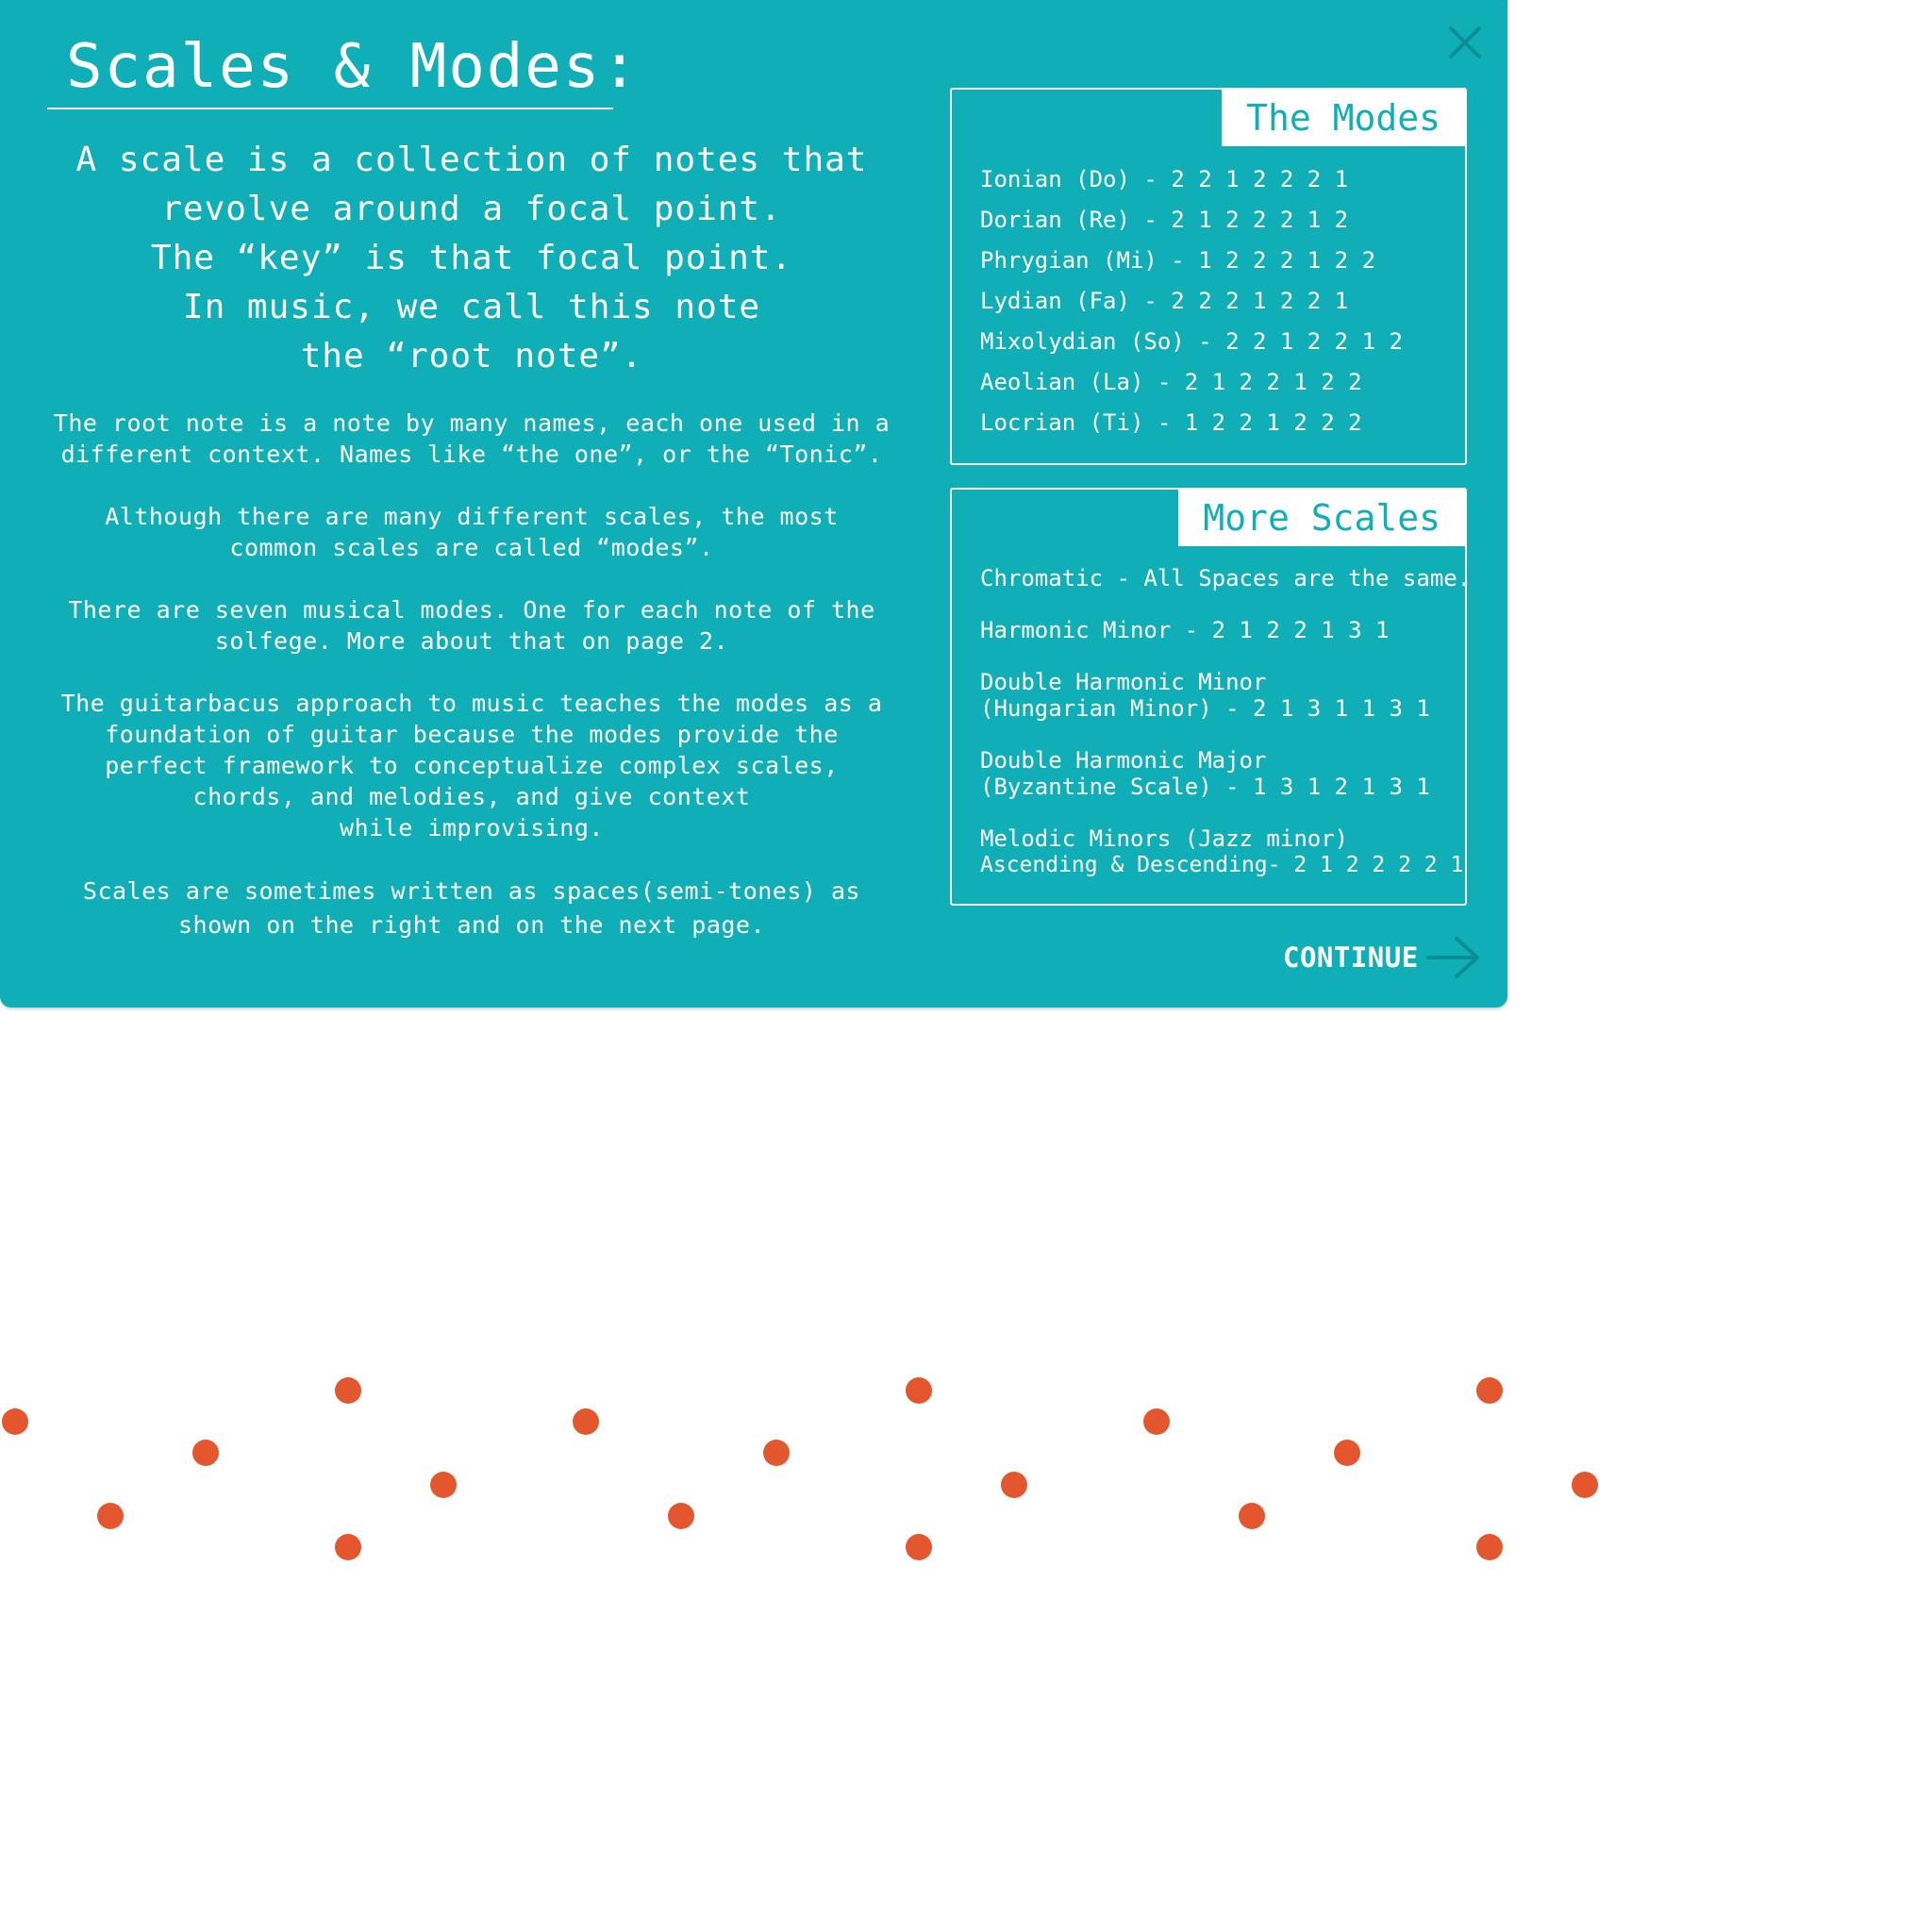 The height and width of the screenshot is (1932, 1932). I want to click on scale-item-line: Melodic Minors (Jazz minor), so click(1165, 839).